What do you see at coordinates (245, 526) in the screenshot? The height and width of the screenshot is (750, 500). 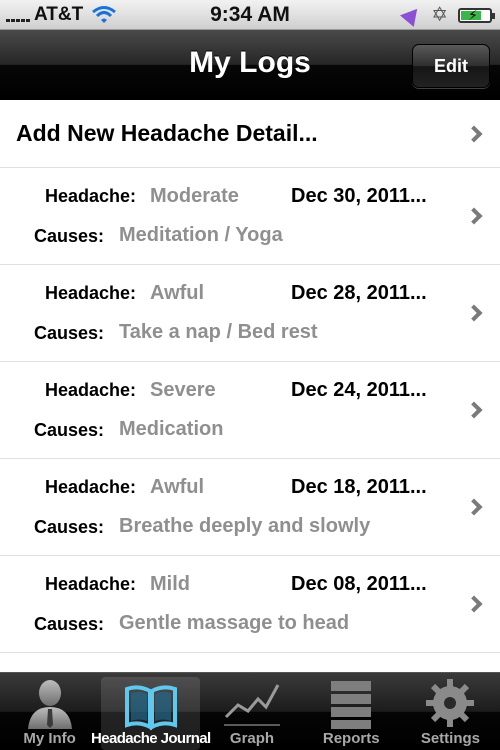 I see `causes-value: Breathe deeply and slowly` at bounding box center [245, 526].